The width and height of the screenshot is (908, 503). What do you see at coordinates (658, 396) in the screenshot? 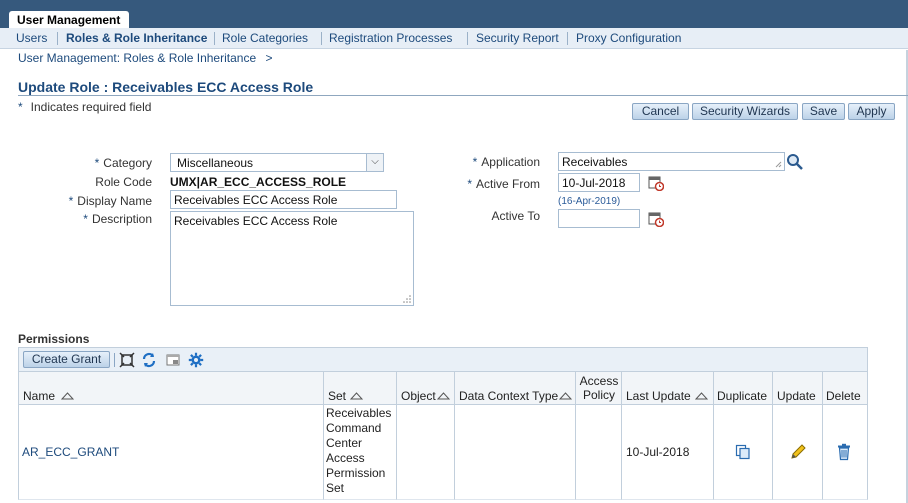
I see `column-last-update-label: Last Update` at bounding box center [658, 396].